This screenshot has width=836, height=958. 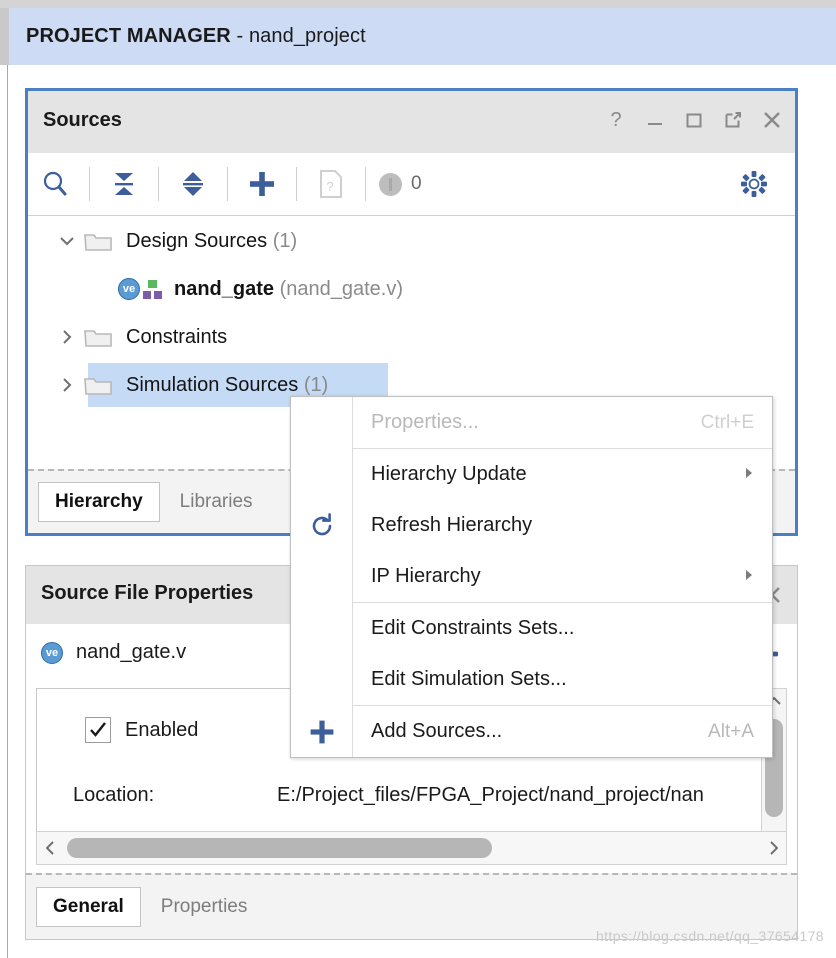 I want to click on sources-toolbar: ? 0, so click(x=411, y=184).